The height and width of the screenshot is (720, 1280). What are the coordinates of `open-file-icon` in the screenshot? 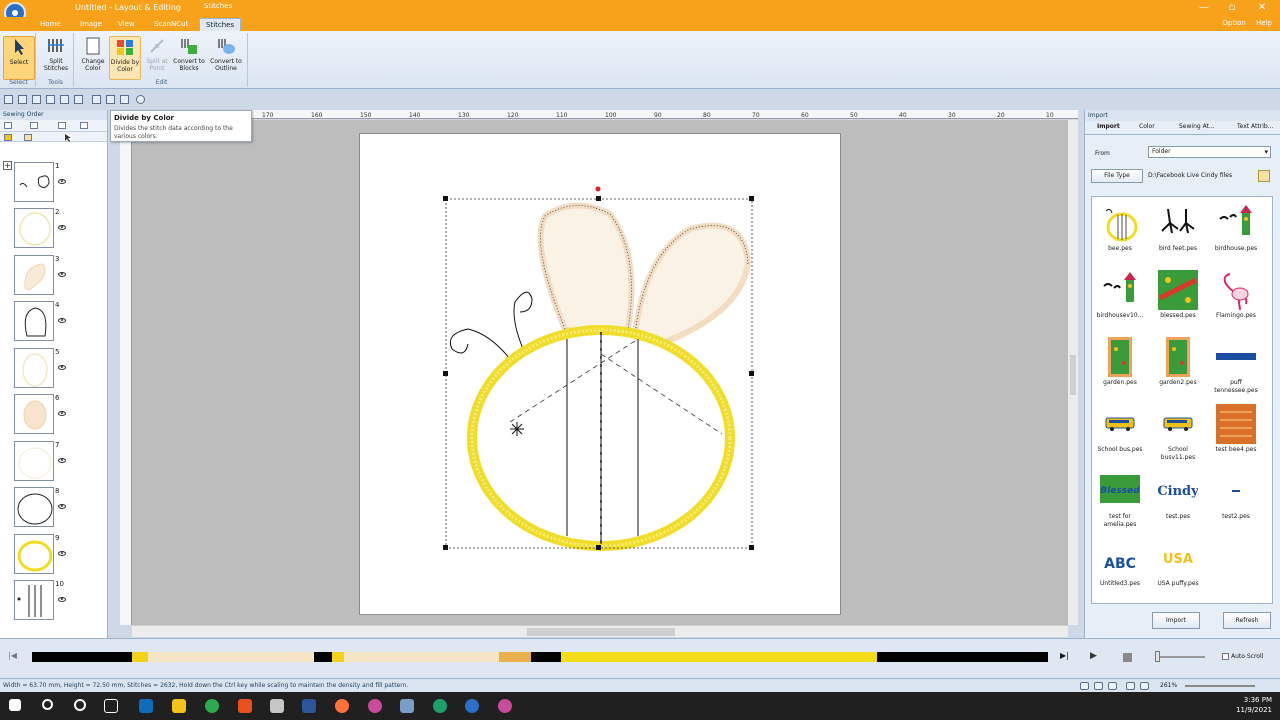 It's located at (22, 99).